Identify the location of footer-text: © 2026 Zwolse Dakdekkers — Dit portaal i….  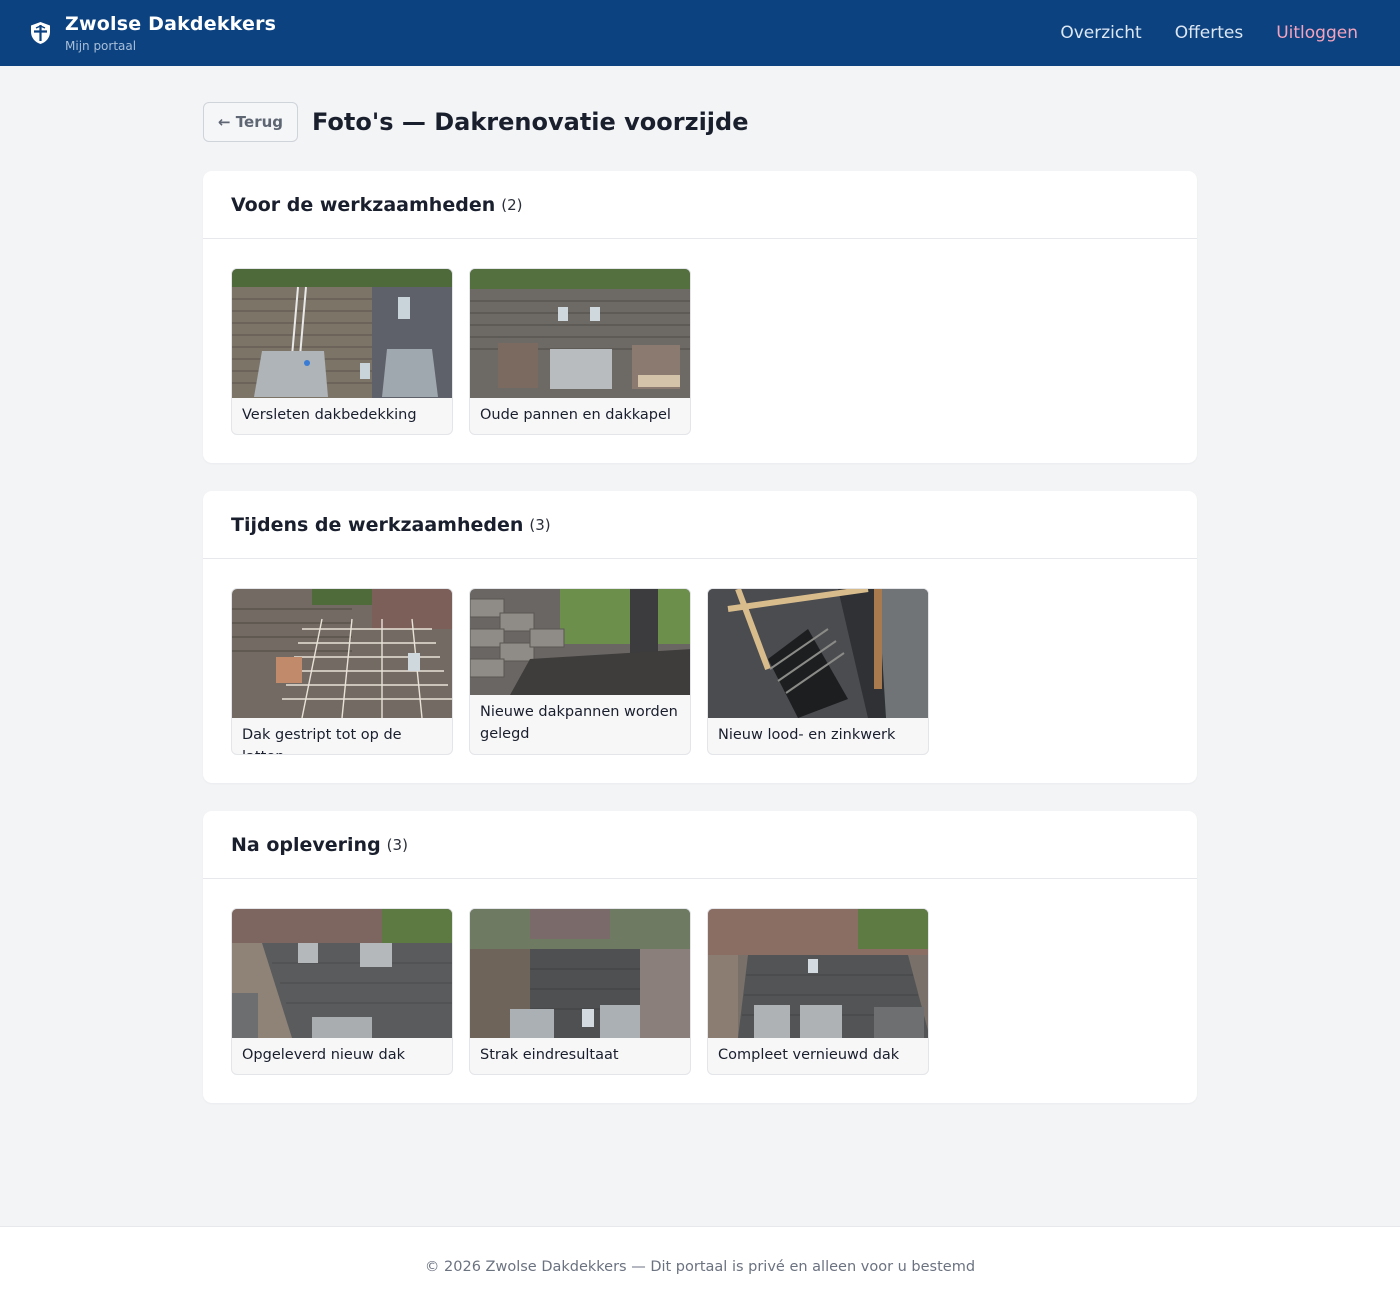
(700, 1266).